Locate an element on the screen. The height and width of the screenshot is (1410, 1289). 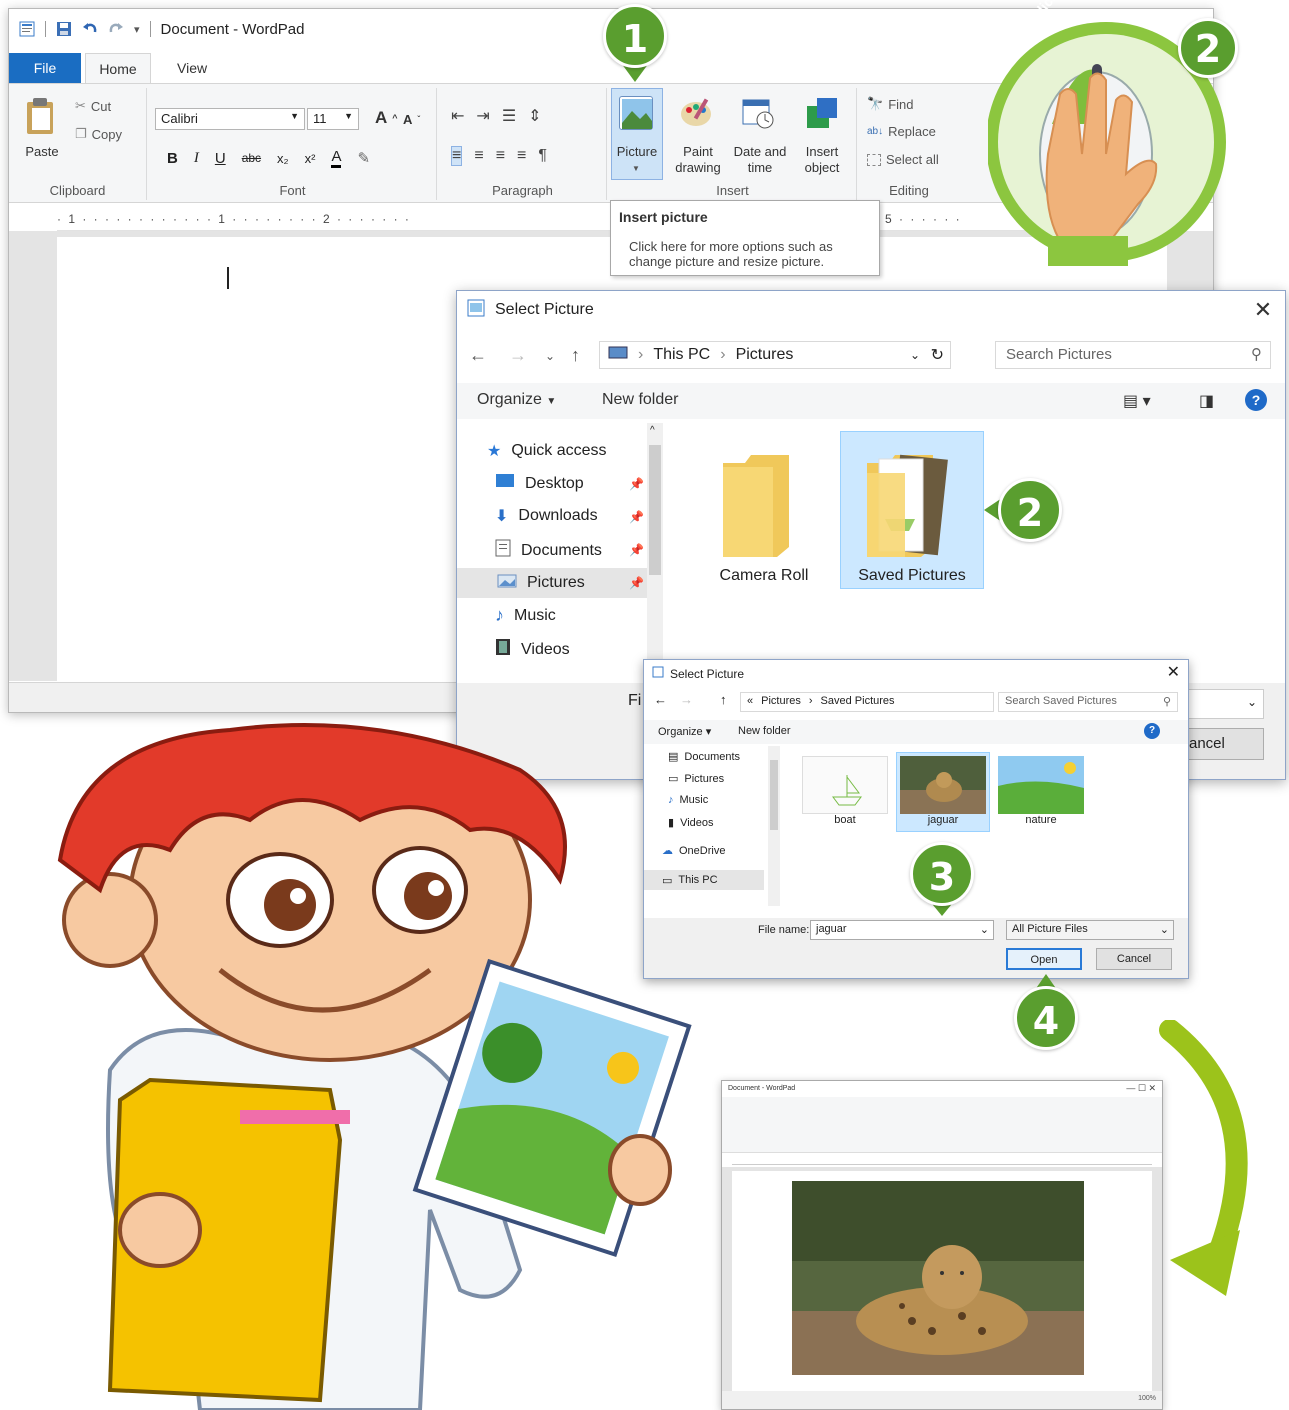
undo-icon is located at coordinates (90, 29).